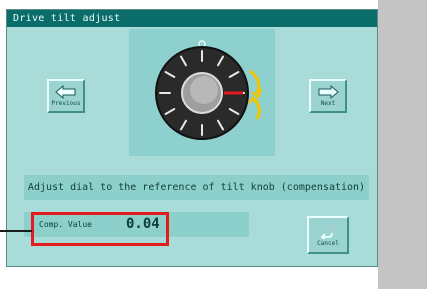 Image resolution: width=427 pixels, height=289 pixels. Describe the element at coordinates (328, 92) in the screenshot. I see `arrow-right-icon` at that location.